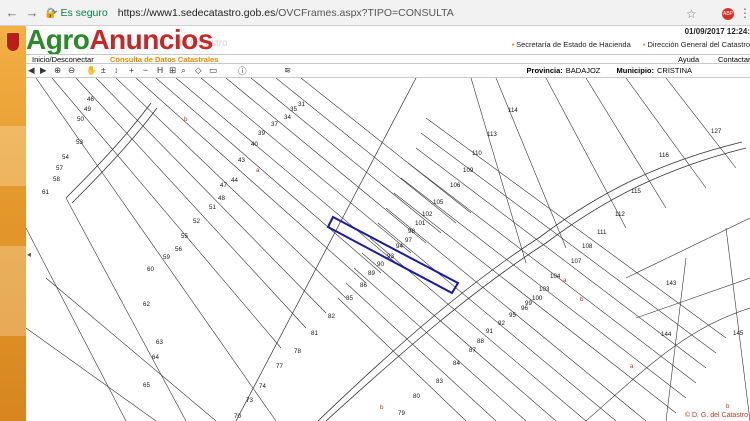 The height and width of the screenshot is (421, 750). I want to click on parcel-number: 110, so click(477, 153).